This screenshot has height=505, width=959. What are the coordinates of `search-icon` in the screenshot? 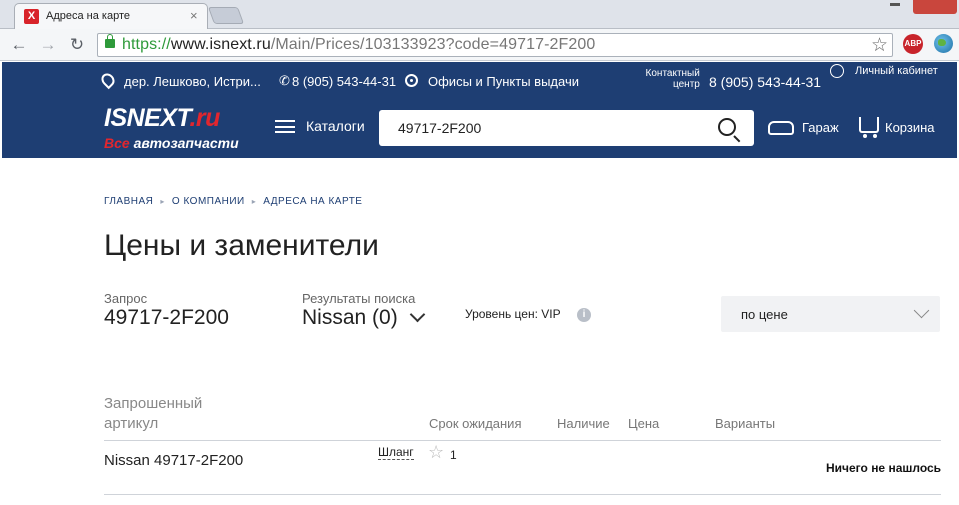 It's located at (727, 127).